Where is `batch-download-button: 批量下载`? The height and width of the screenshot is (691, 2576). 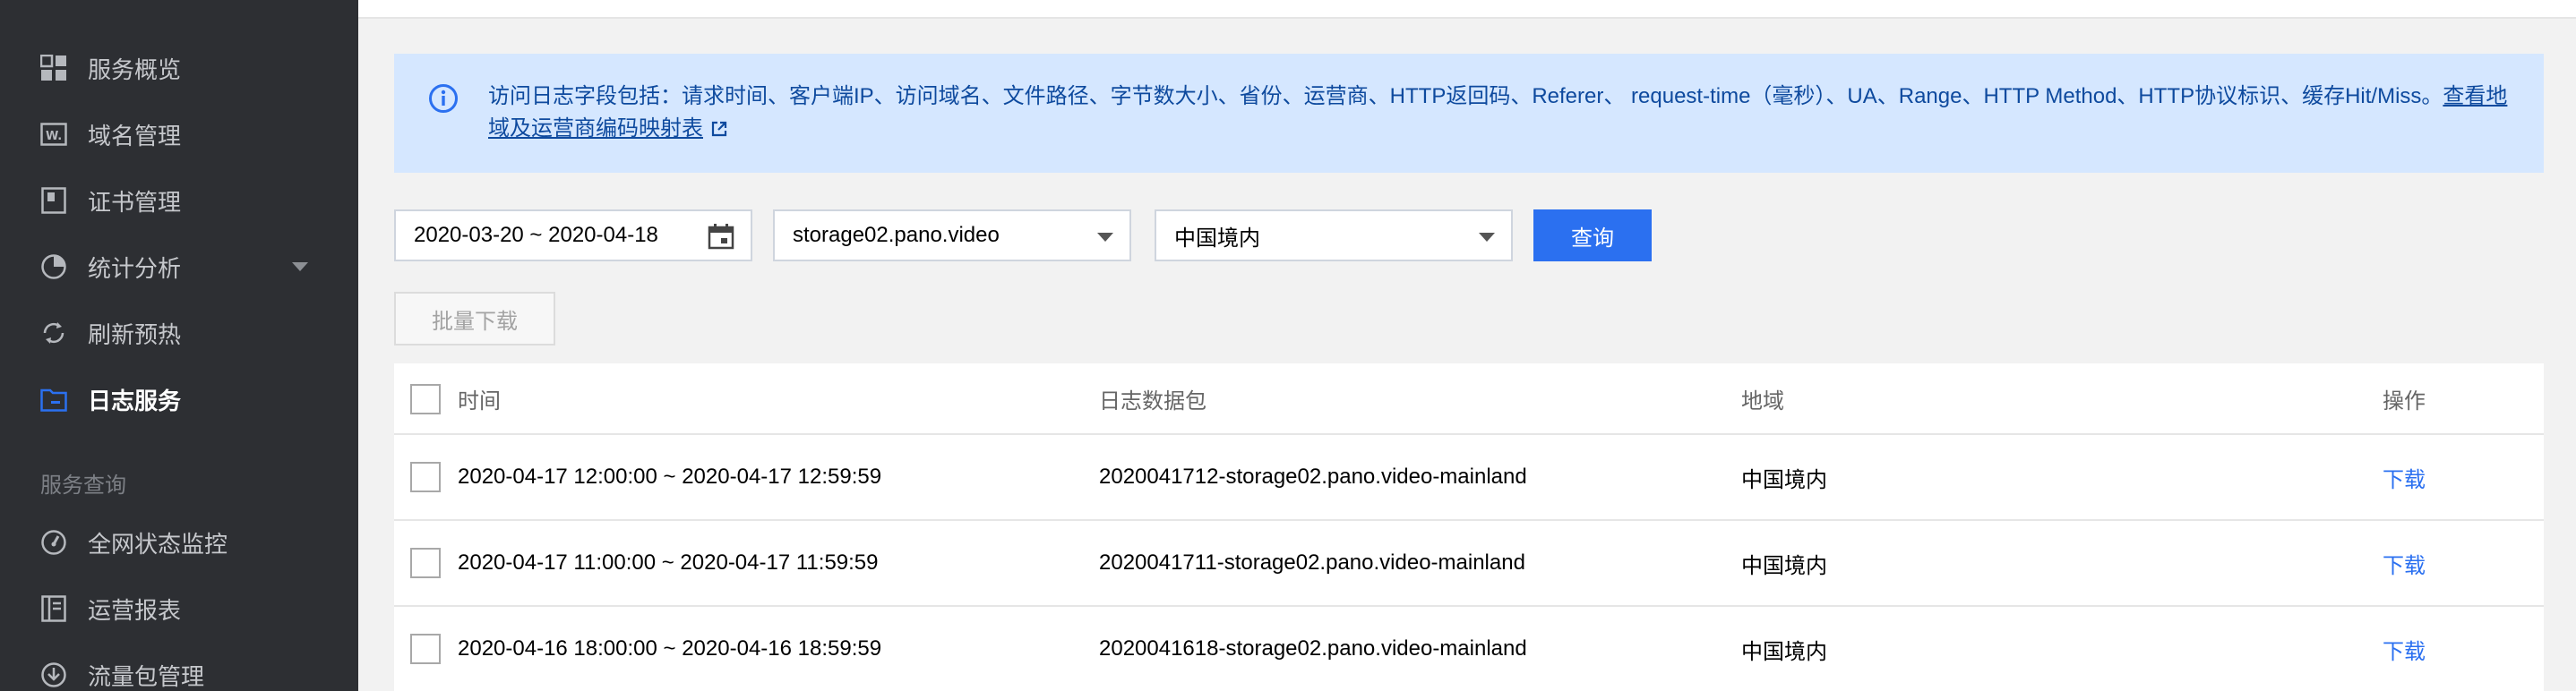 batch-download-button: 批量下载 is located at coordinates (474, 319).